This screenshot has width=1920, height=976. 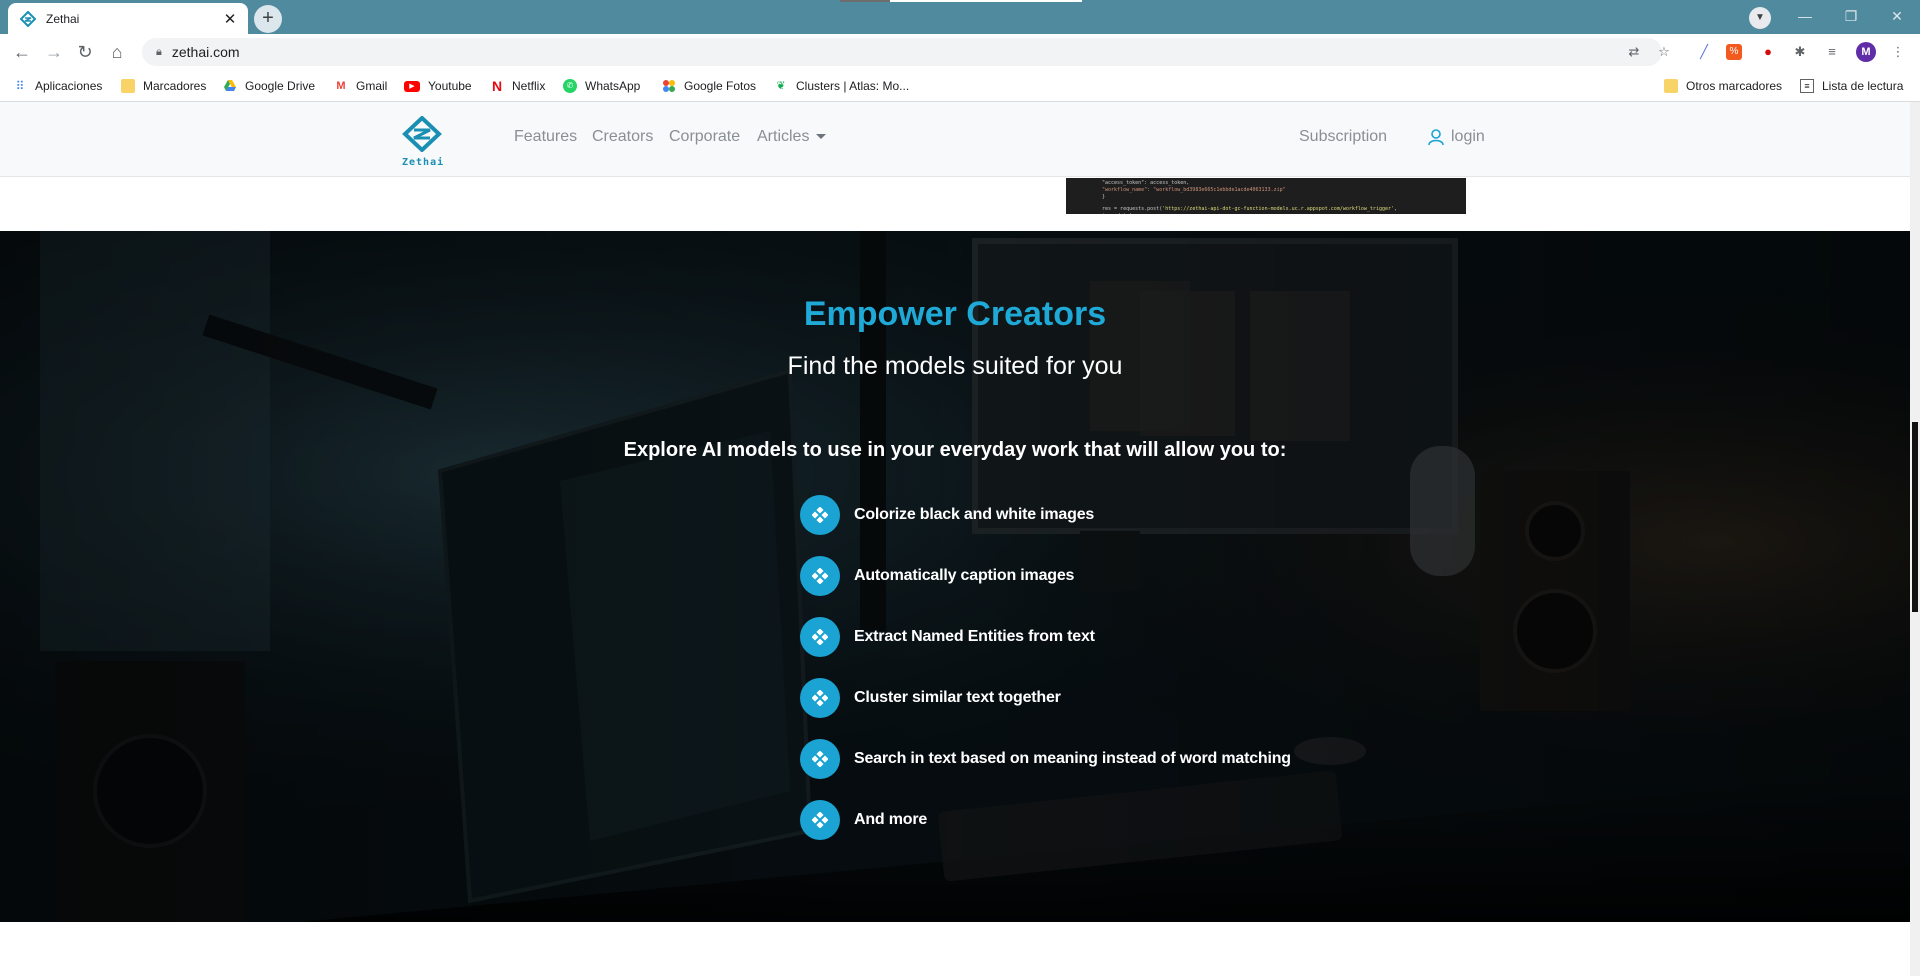 I want to click on new-tab-button: +, so click(x=268, y=19).